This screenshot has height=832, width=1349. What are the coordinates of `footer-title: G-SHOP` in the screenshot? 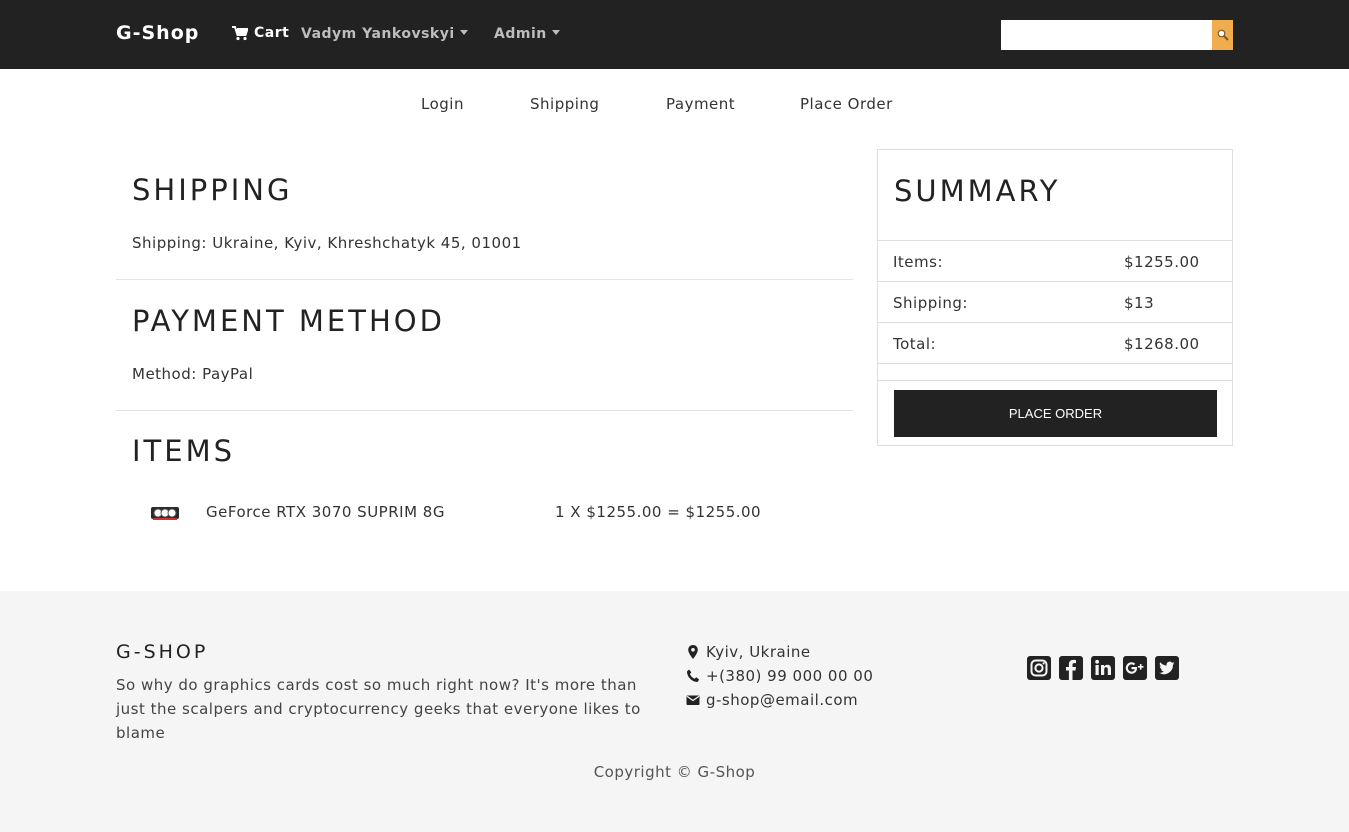 It's located at (162, 652).